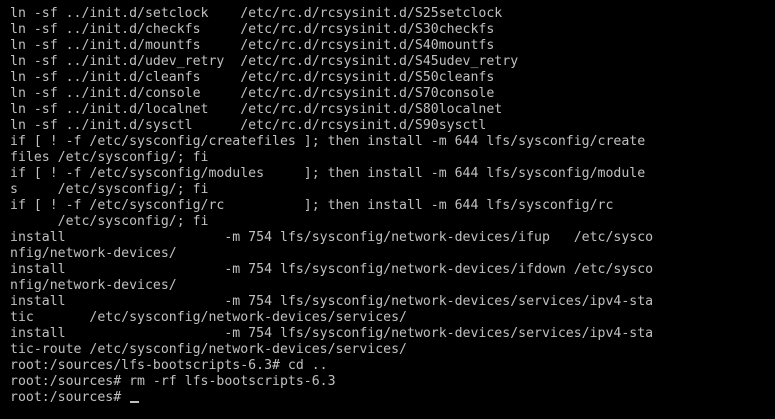 The height and width of the screenshot is (419, 775). I want to click on text-cursor, so click(135, 402).